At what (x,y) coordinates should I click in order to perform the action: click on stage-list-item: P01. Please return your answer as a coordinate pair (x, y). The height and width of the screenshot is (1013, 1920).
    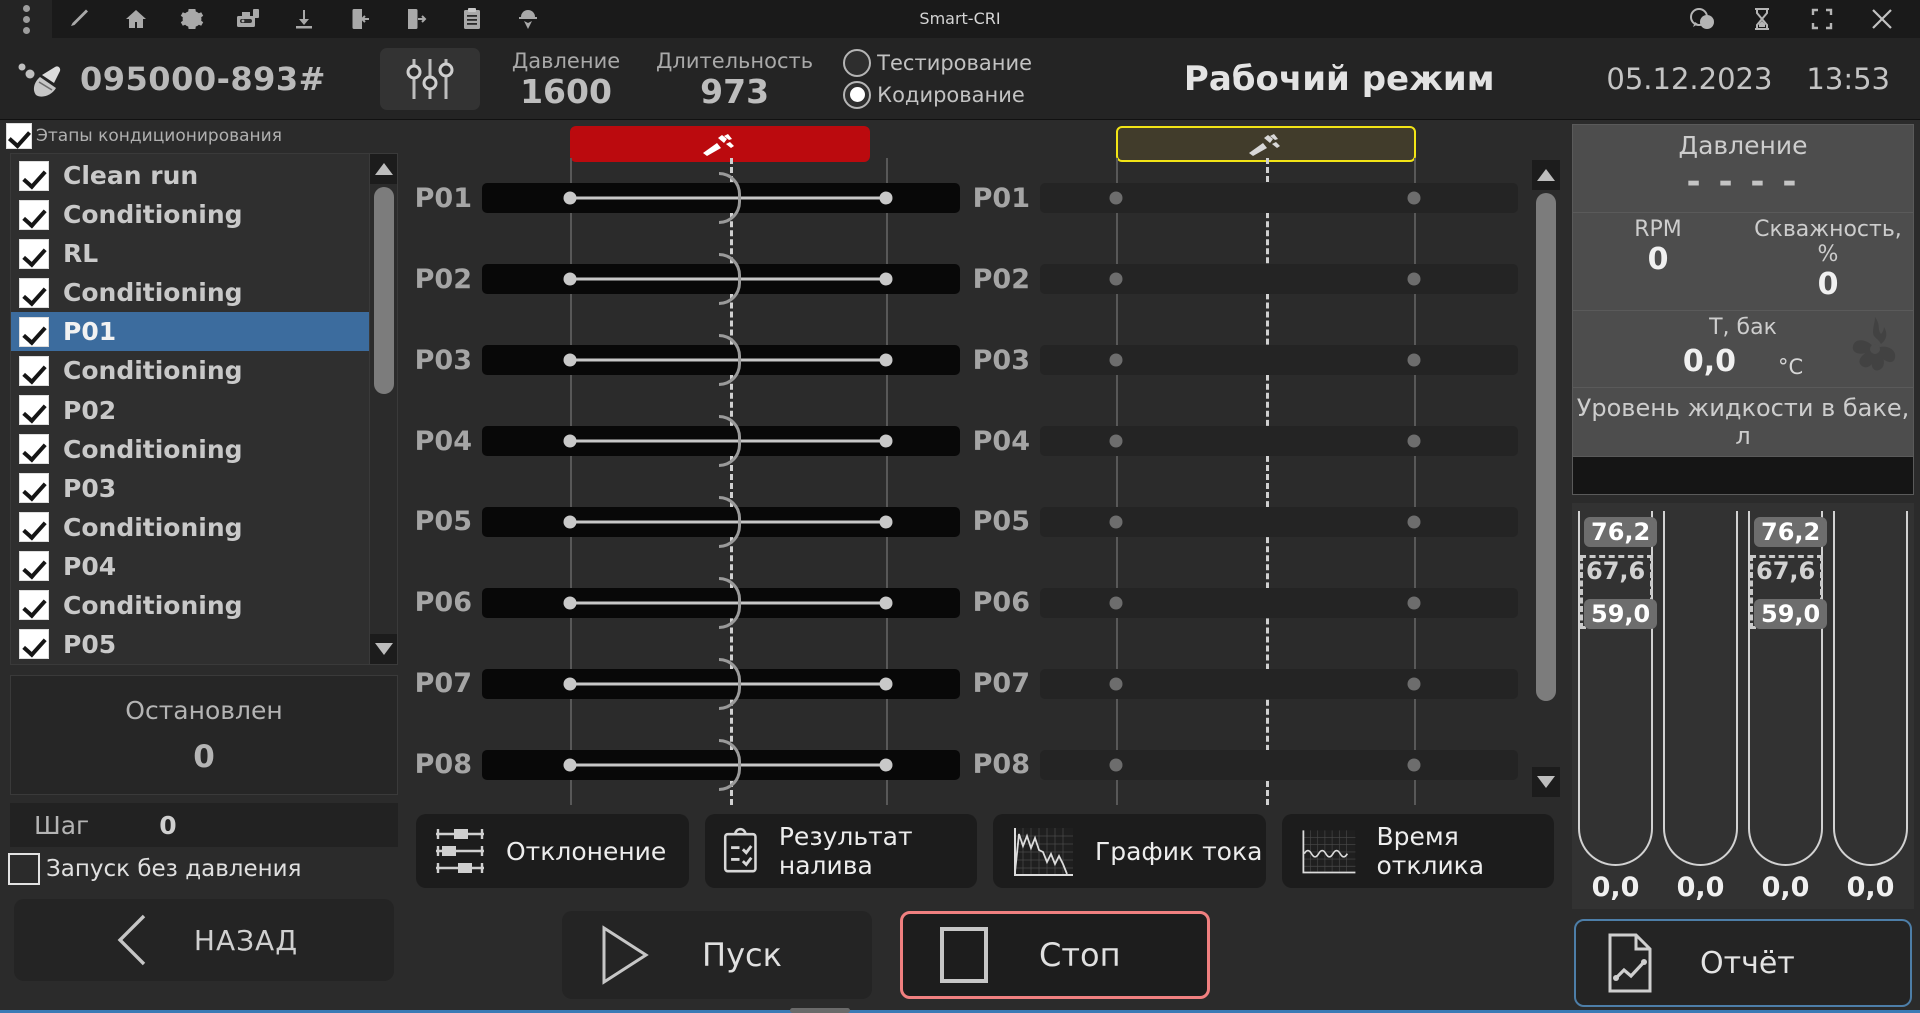
    Looking at the image, I should click on (190, 332).